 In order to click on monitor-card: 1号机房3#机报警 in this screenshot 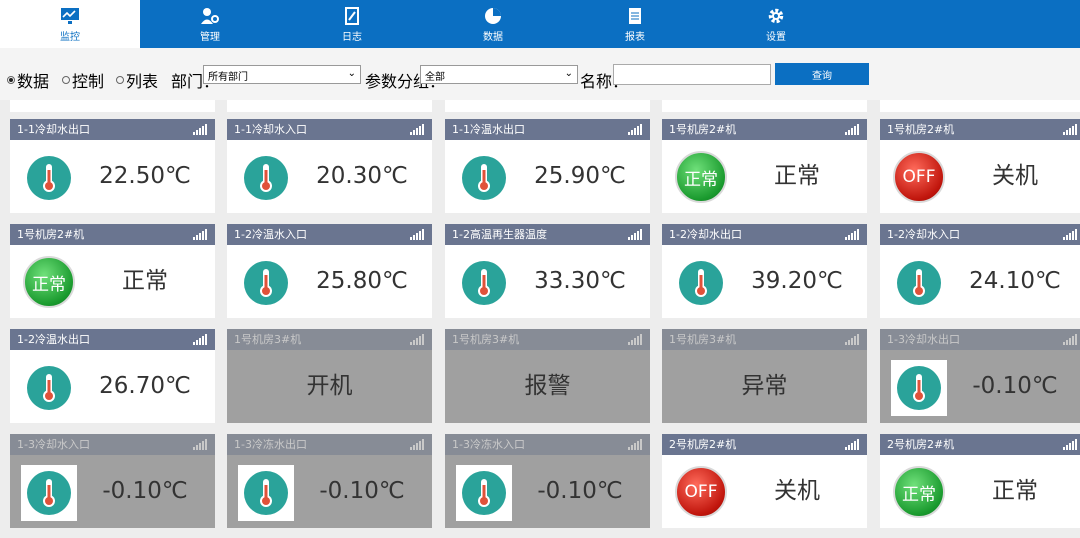, I will do `click(547, 376)`.